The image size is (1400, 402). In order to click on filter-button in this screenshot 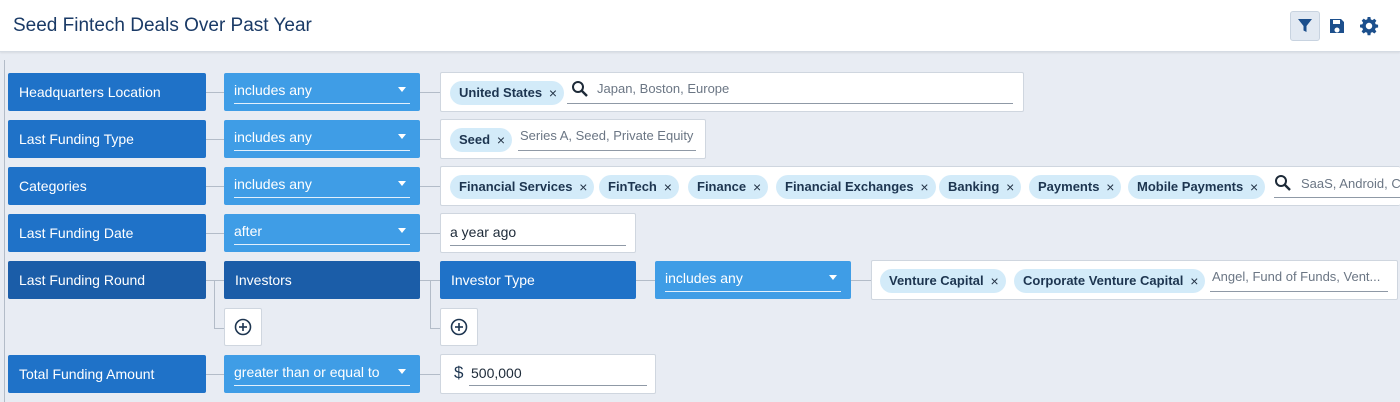, I will do `click(1305, 26)`.